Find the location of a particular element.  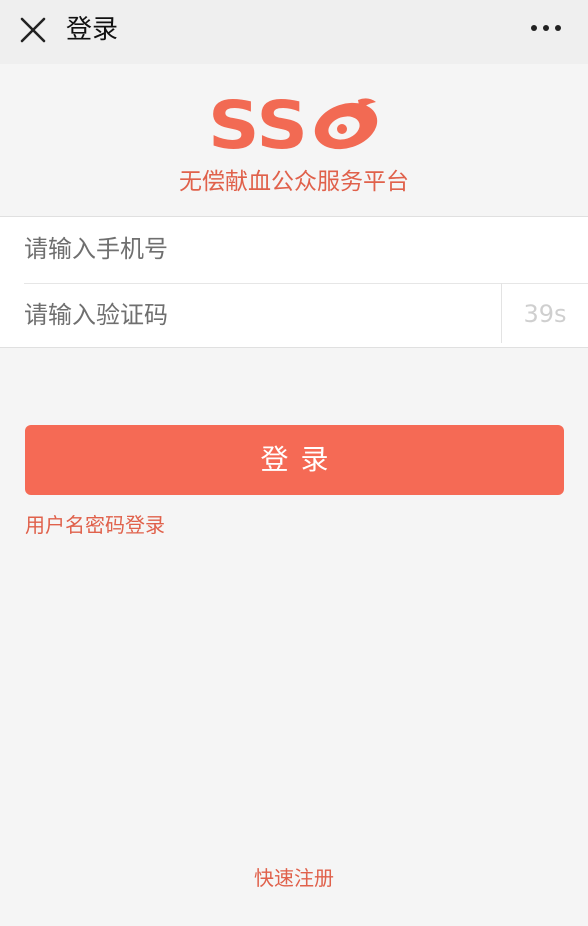

logo-text: SS is located at coordinates (258, 123).